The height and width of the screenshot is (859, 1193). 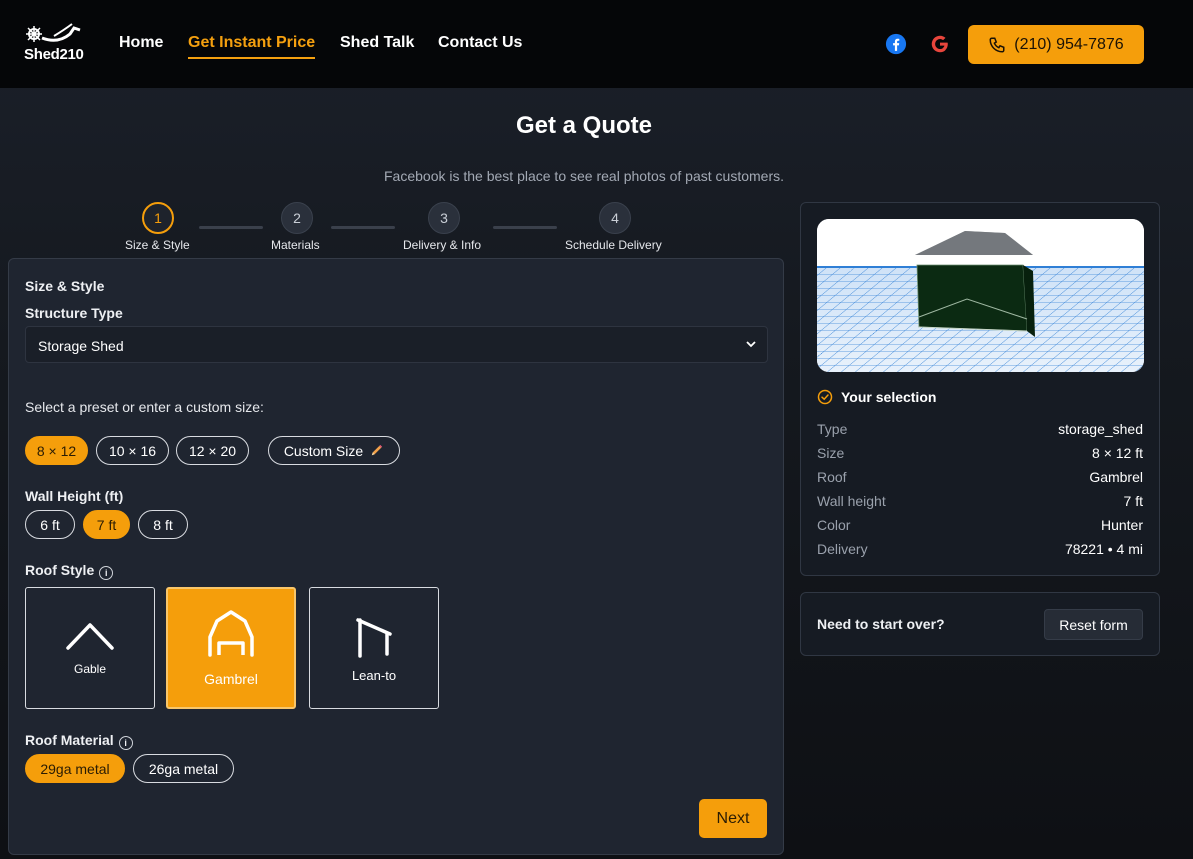 What do you see at coordinates (851, 501) in the screenshot?
I see `summary-key: Wall height` at bounding box center [851, 501].